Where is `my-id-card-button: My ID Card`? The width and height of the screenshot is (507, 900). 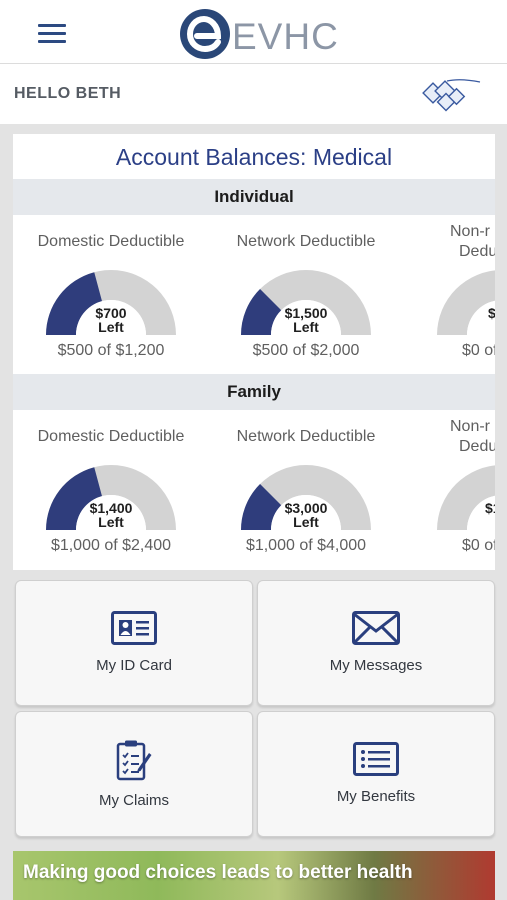 my-id-card-button: My ID Card is located at coordinates (134, 643).